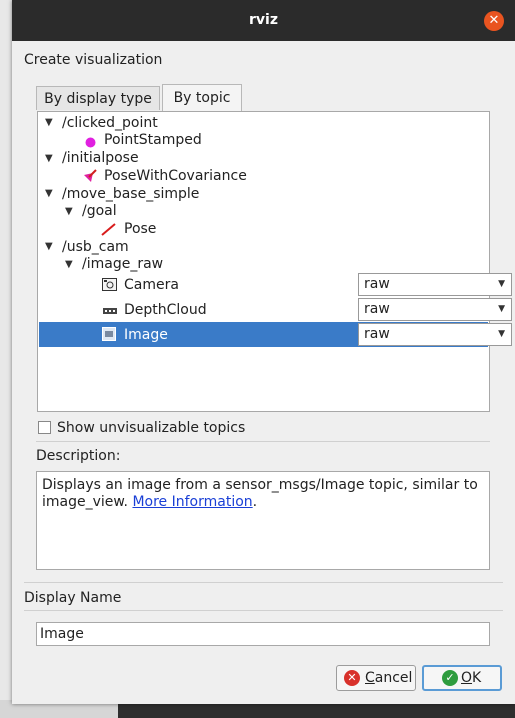 Image resolution: width=515 pixels, height=718 pixels. I want to click on check-icon: ✓, so click(450, 678).